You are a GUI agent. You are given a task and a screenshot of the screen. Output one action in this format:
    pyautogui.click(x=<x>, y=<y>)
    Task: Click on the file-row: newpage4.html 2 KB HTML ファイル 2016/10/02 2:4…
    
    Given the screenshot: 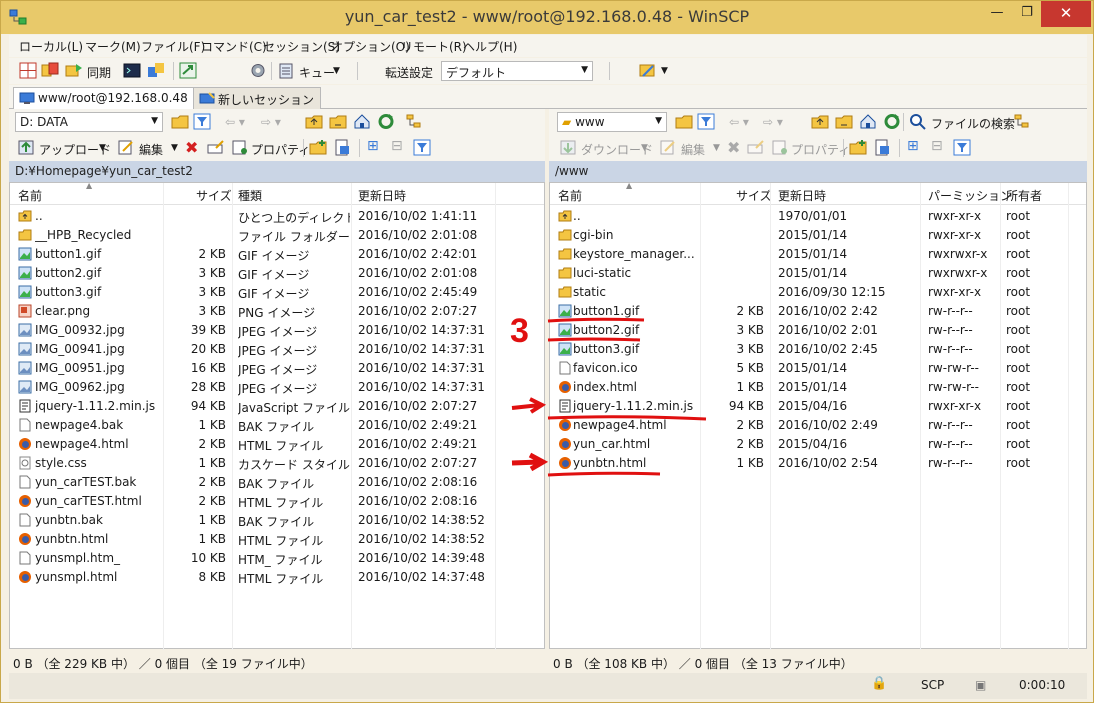 What is the action you would take?
    pyautogui.click(x=277, y=444)
    